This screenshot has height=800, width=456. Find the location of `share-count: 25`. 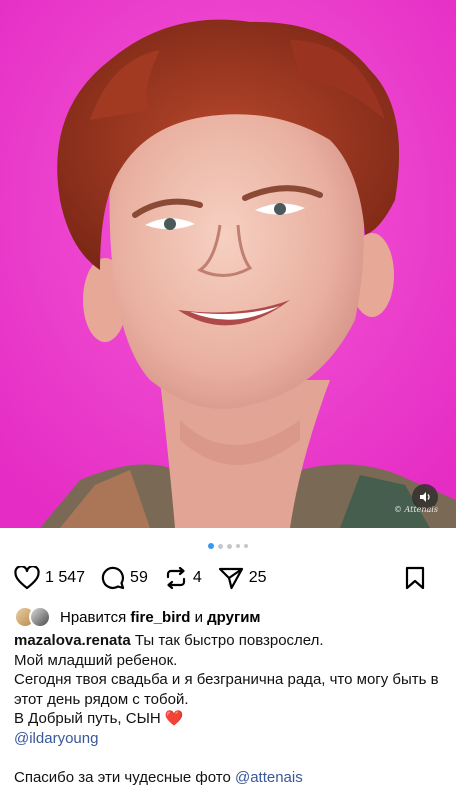

share-count: 25 is located at coordinates (257, 577).